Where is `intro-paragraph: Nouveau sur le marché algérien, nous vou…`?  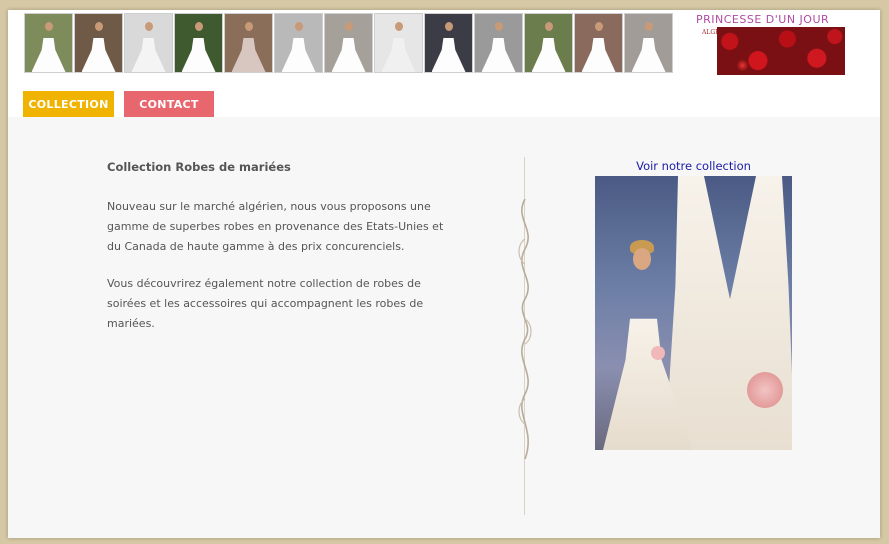 intro-paragraph: Nouveau sur le marché algérien, nous vou… is located at coordinates (275, 226).